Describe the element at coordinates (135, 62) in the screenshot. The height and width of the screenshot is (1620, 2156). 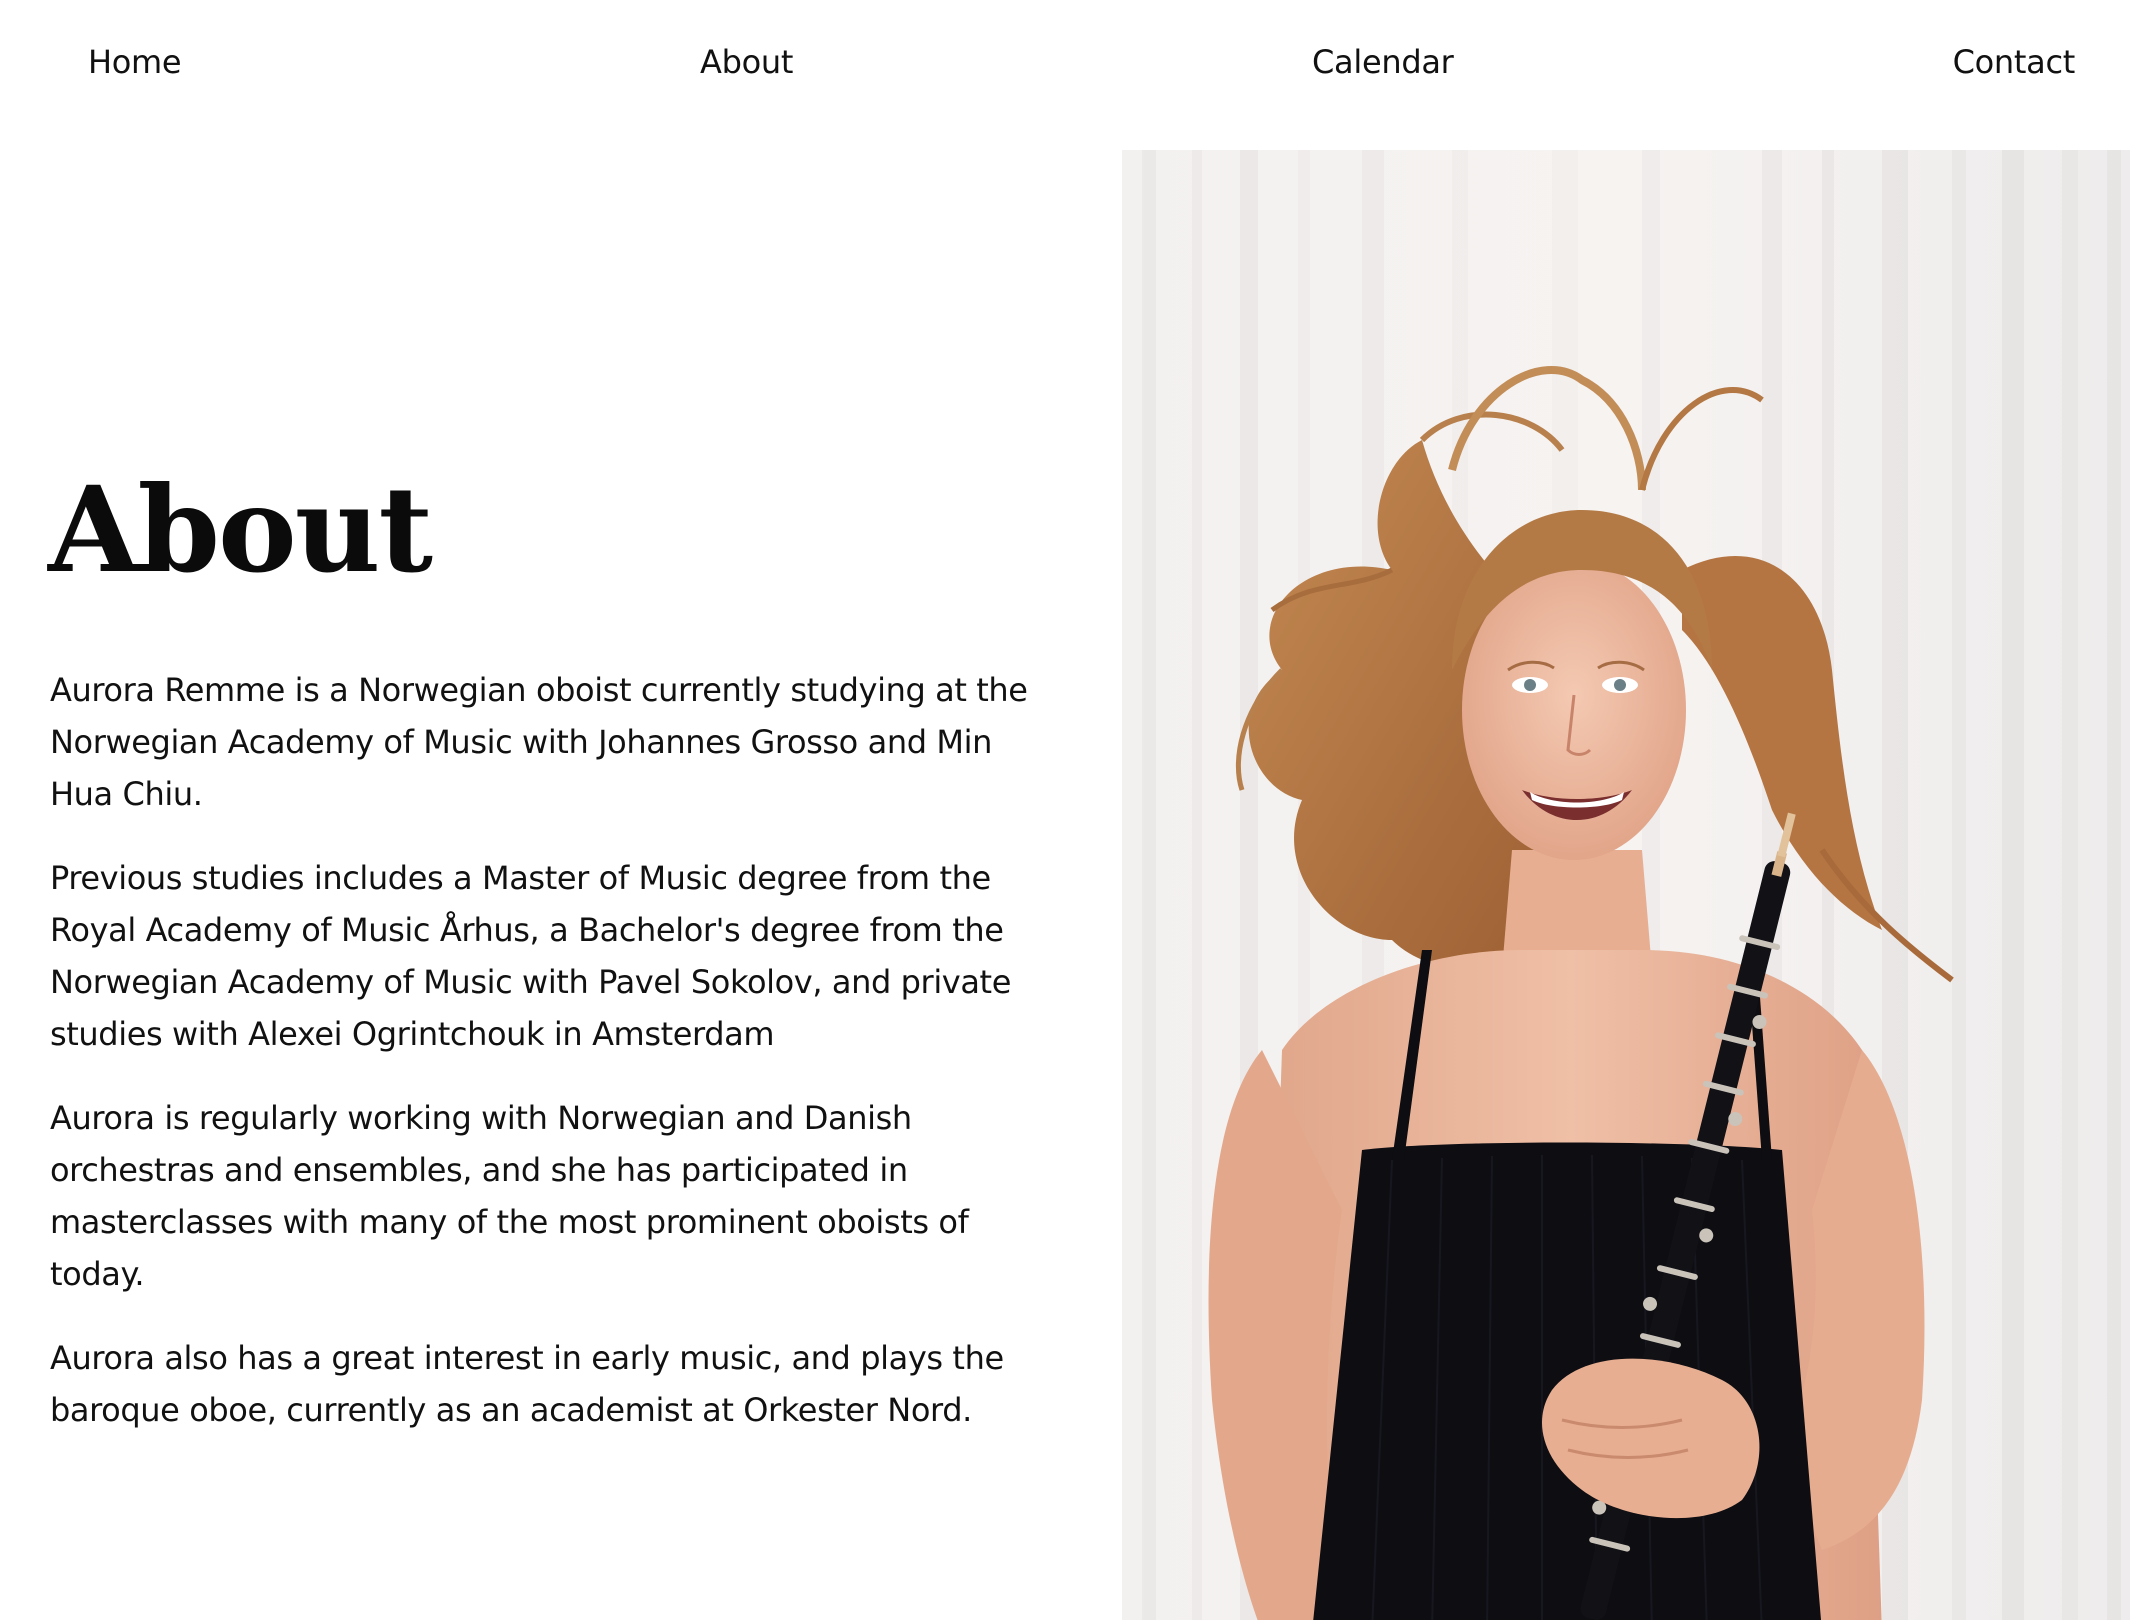
I see `nav-link-home: Home` at that location.